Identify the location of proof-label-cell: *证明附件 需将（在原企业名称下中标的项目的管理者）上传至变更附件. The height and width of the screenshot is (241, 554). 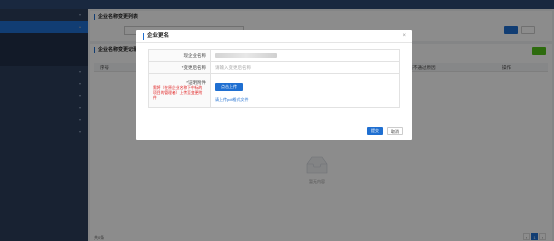
(179, 90).